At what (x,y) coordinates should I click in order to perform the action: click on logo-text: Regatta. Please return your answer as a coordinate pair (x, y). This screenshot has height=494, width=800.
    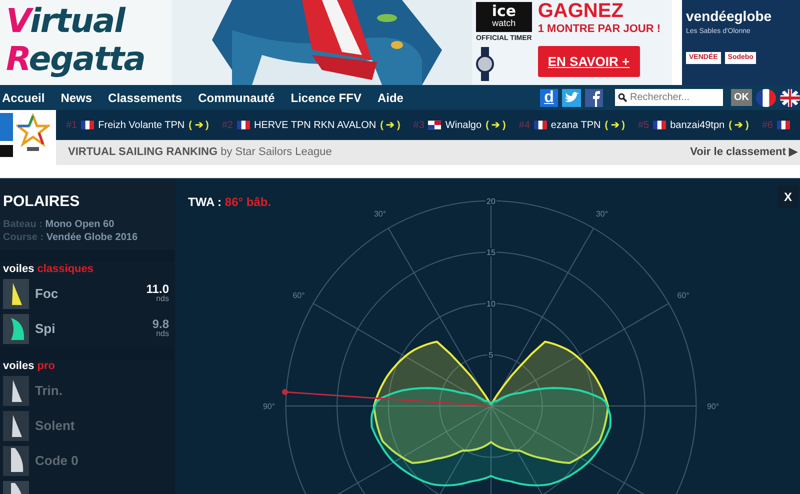
    Looking at the image, I should click on (76, 59).